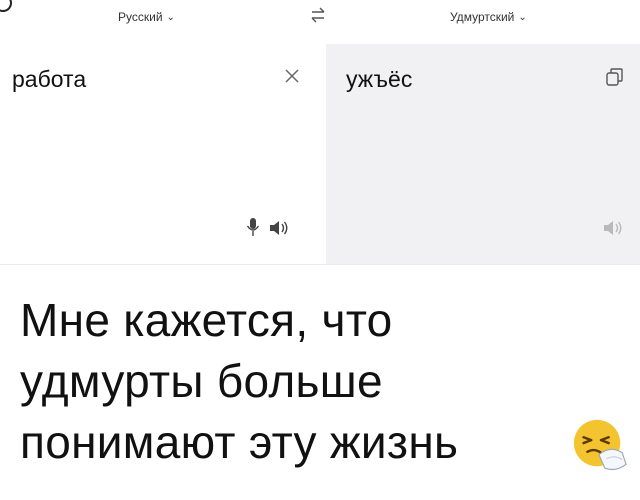 The width and height of the screenshot is (640, 500). I want to click on language-bar: Русский ⌄ Удмуртский ⌄, so click(320, 22).